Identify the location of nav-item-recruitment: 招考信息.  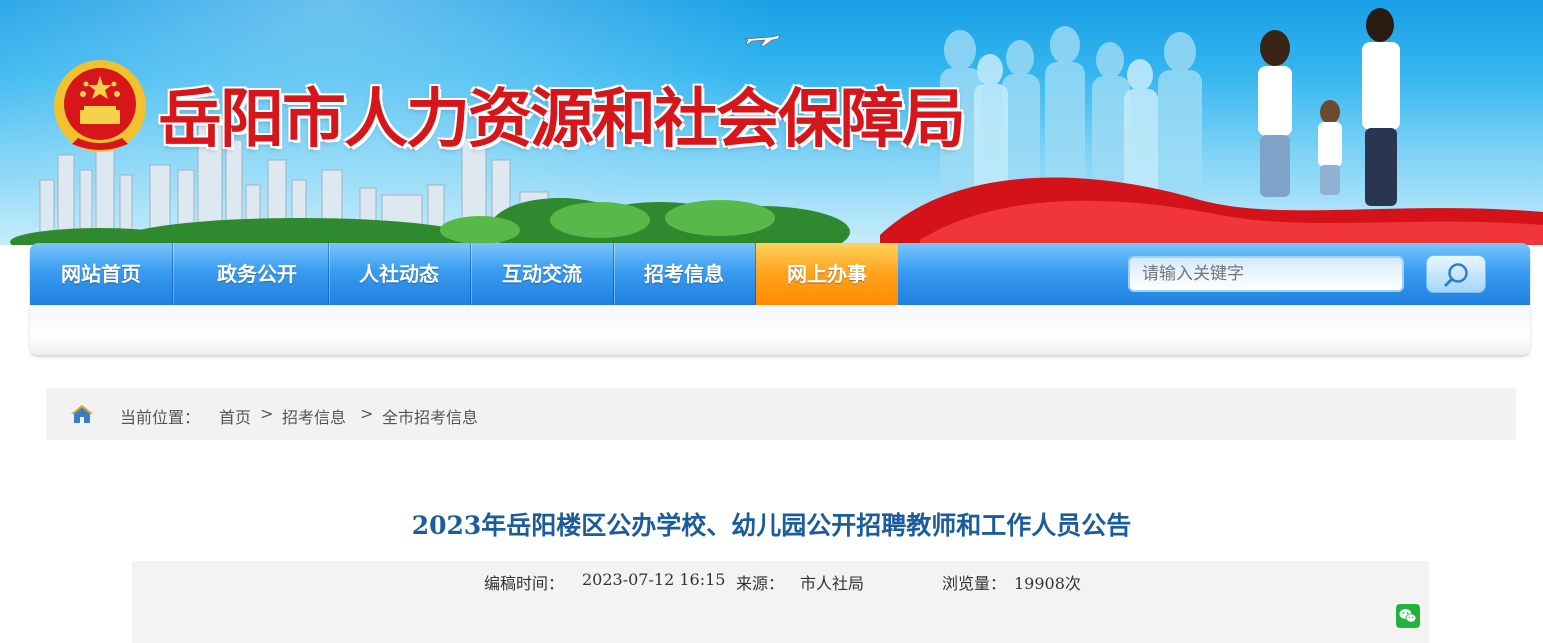
(684, 274).